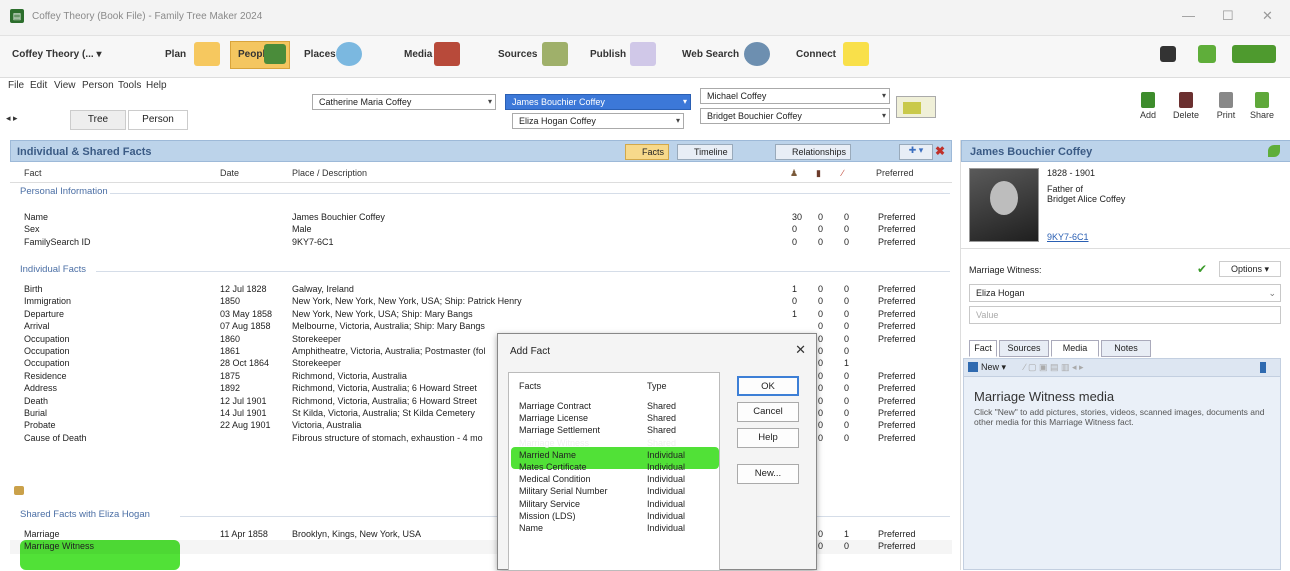 The image size is (1290, 571). I want to click on connect-button: Connect, so click(816, 54).